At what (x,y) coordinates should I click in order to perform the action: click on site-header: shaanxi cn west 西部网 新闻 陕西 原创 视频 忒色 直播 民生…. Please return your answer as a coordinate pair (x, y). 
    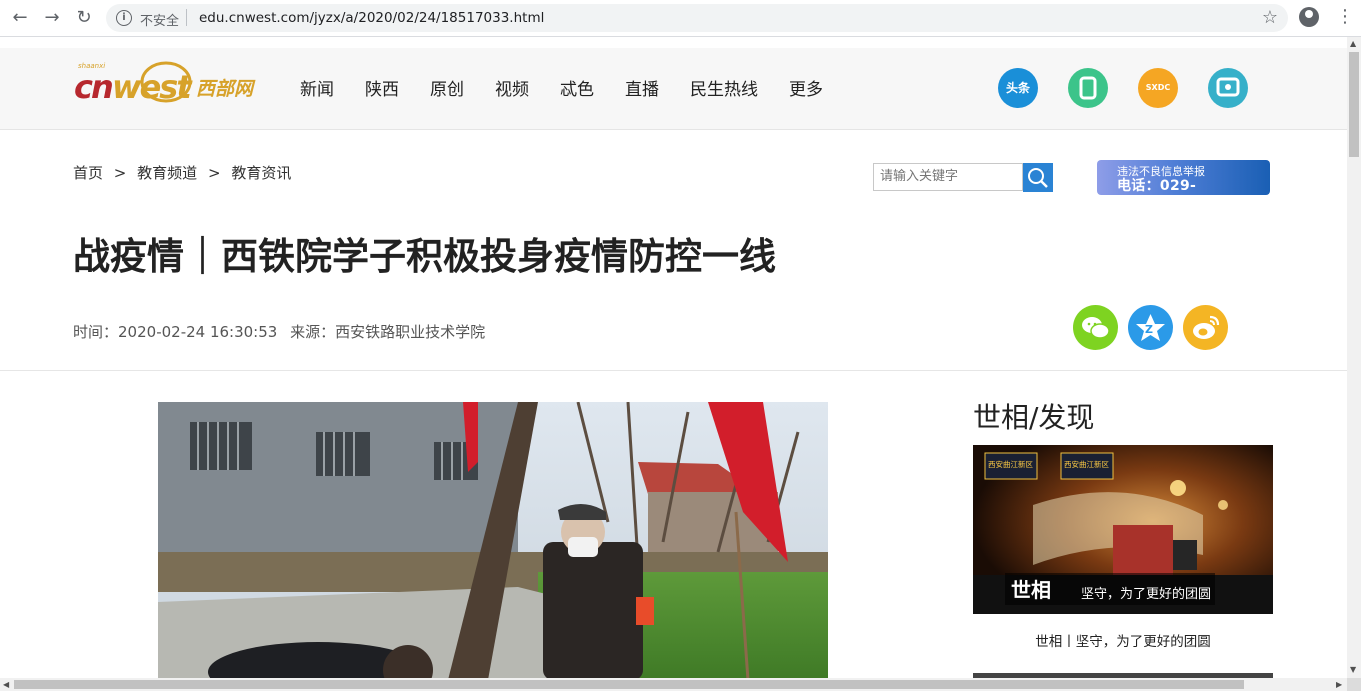
    Looking at the image, I should click on (673, 89).